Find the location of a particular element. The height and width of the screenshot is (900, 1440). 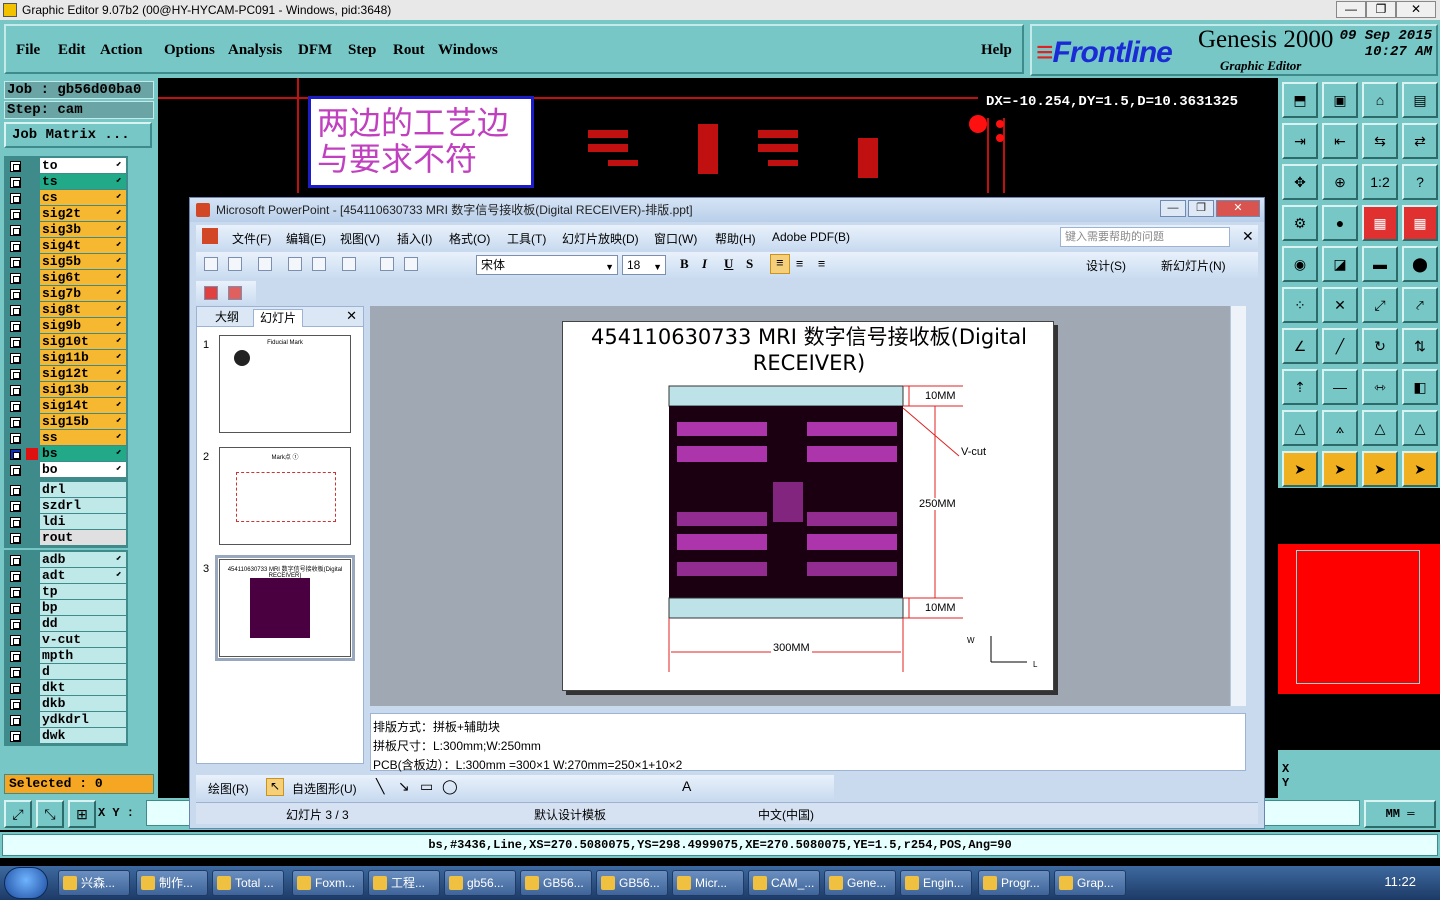

net-icon: ⁘ is located at coordinates (1300, 305).